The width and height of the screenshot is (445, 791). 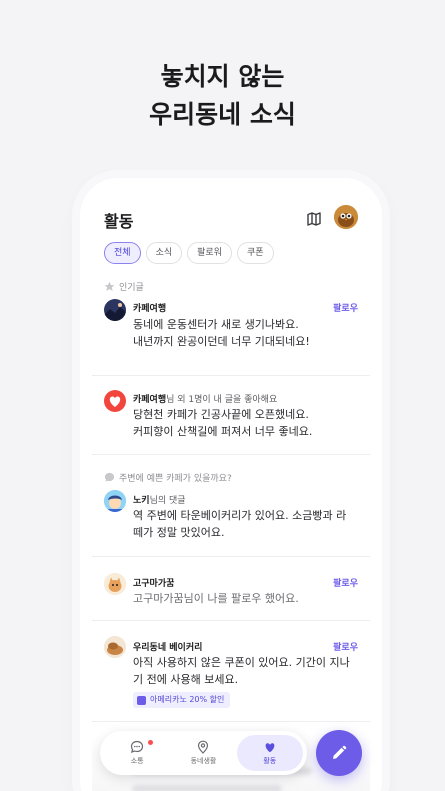 What do you see at coordinates (109, 286) in the screenshot?
I see `star-icon` at bounding box center [109, 286].